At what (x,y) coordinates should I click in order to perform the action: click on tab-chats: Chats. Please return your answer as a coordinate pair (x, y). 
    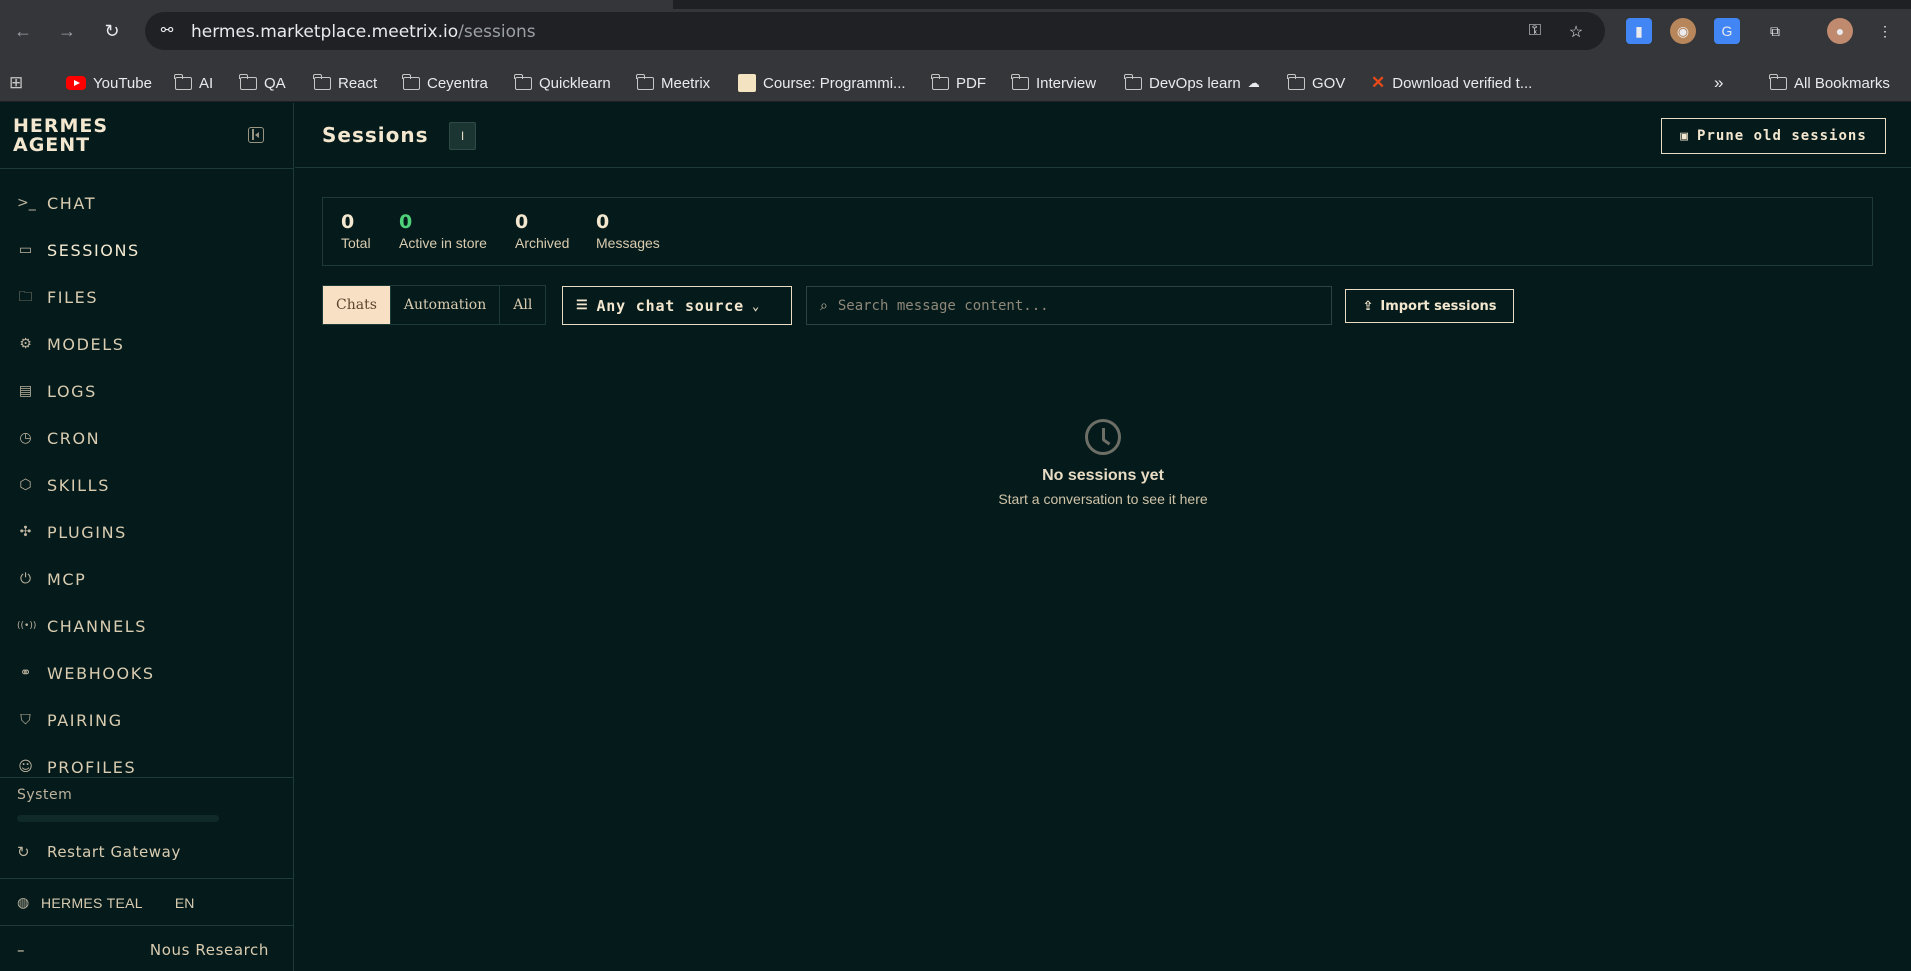
    Looking at the image, I should click on (357, 305).